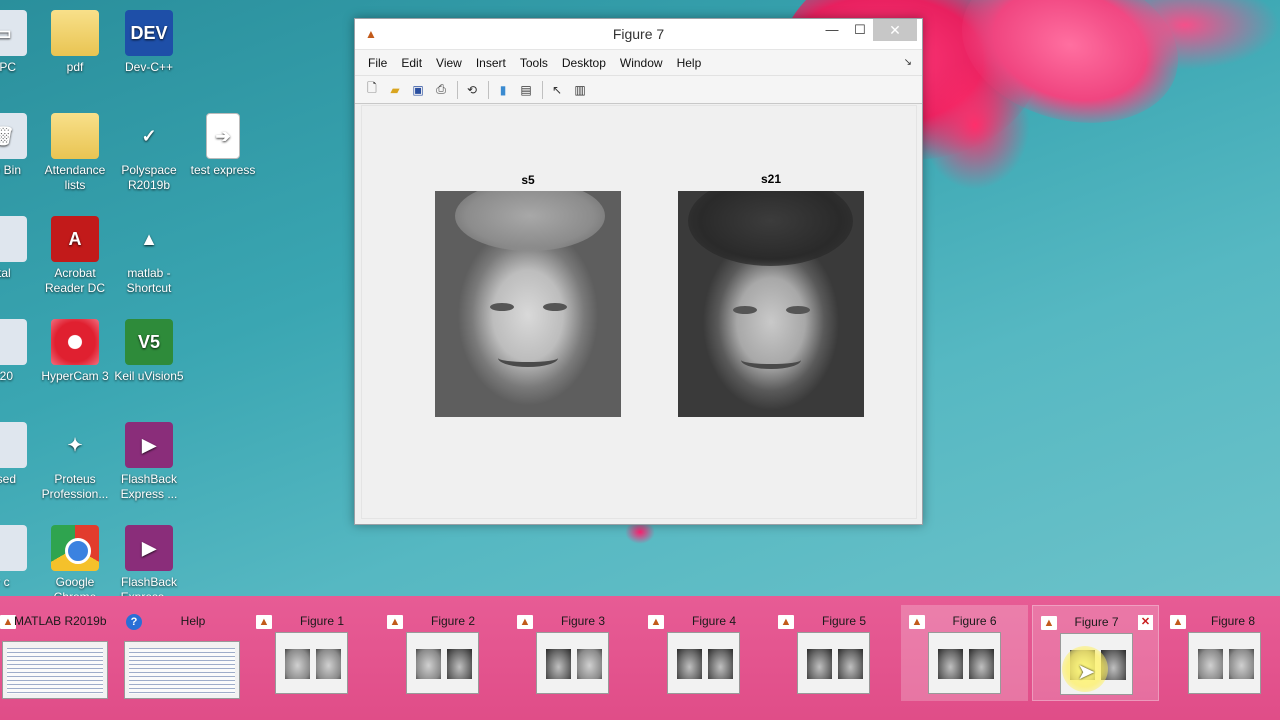 This screenshot has width=1280, height=720. Describe the element at coordinates (8, 479) in the screenshot. I see `desktop-icon-label: used` at that location.